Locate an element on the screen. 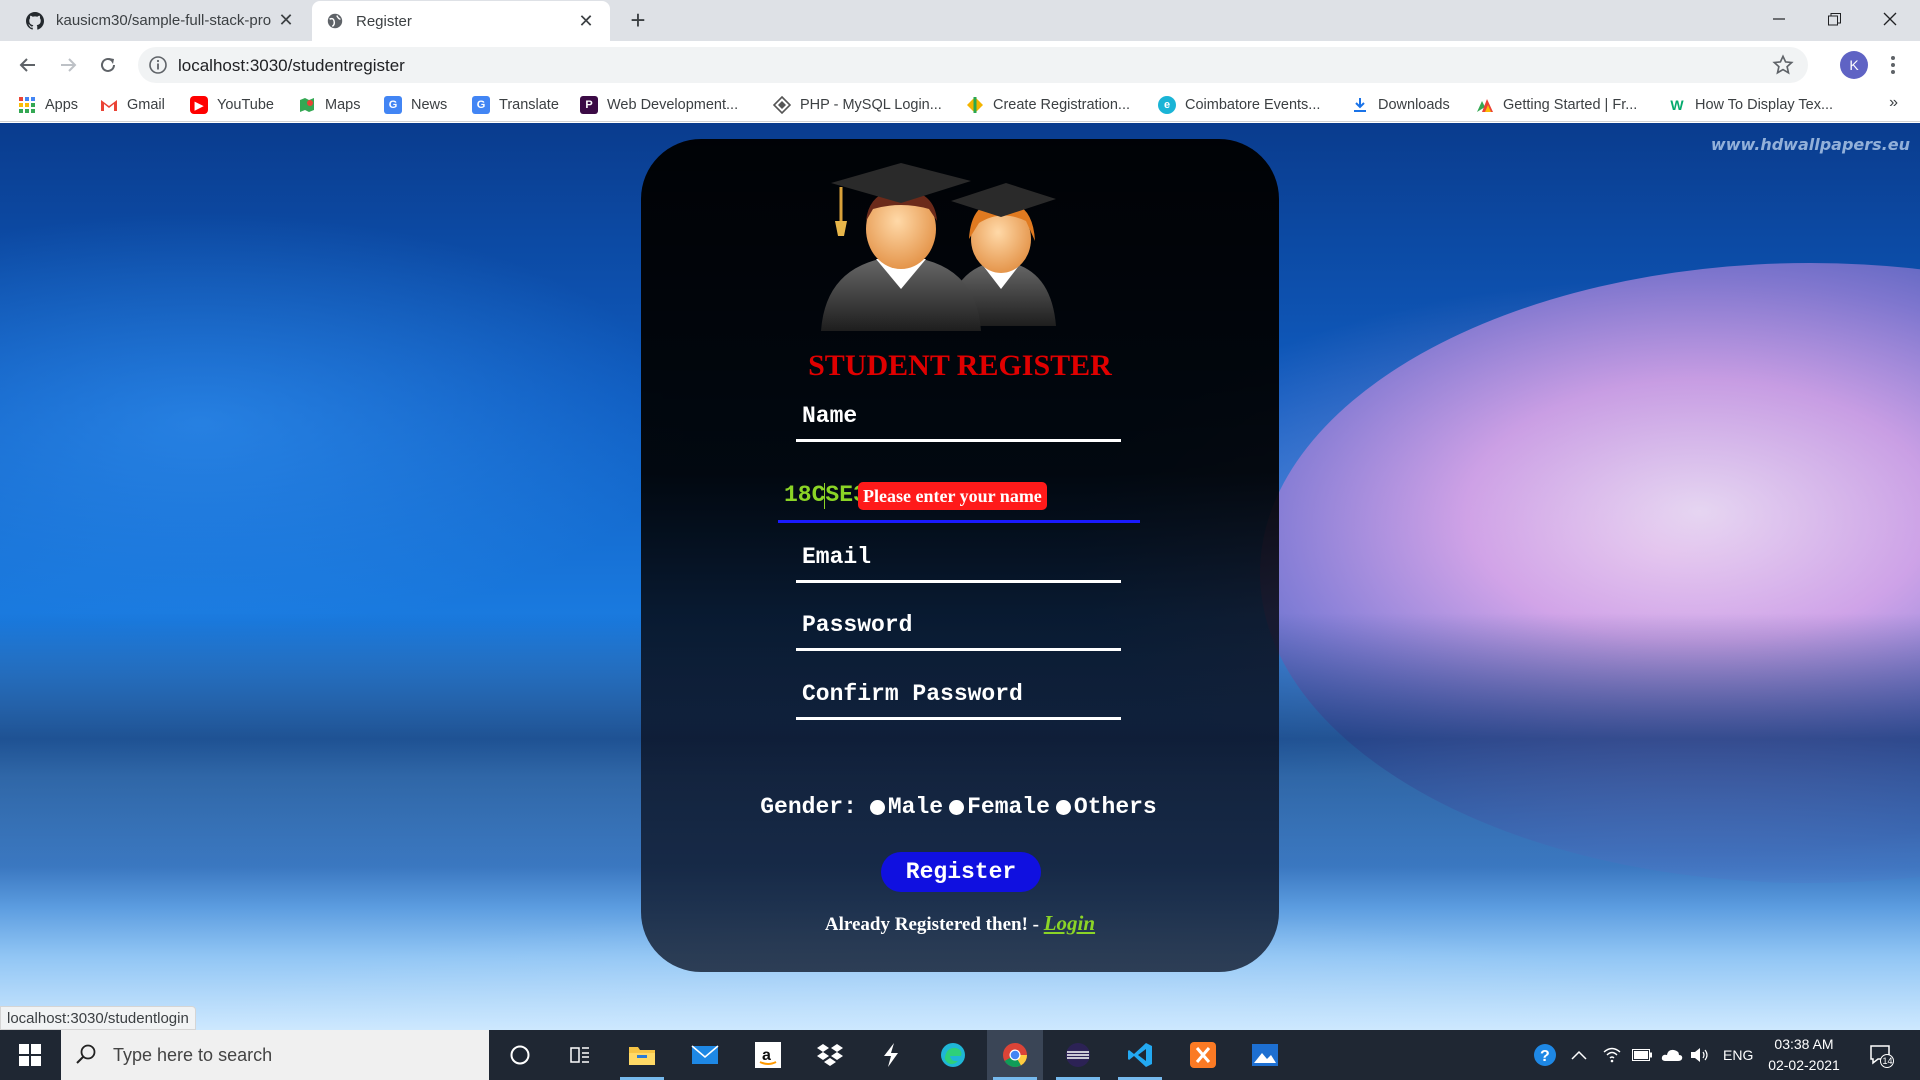 The image size is (1920, 1080). task-view-button is located at coordinates (580, 1055).